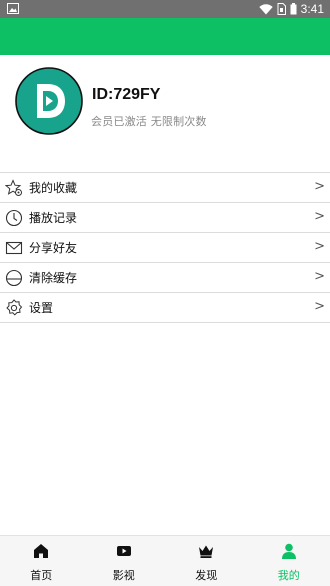  What do you see at coordinates (165, 36) in the screenshot?
I see `app-bar` at bounding box center [165, 36].